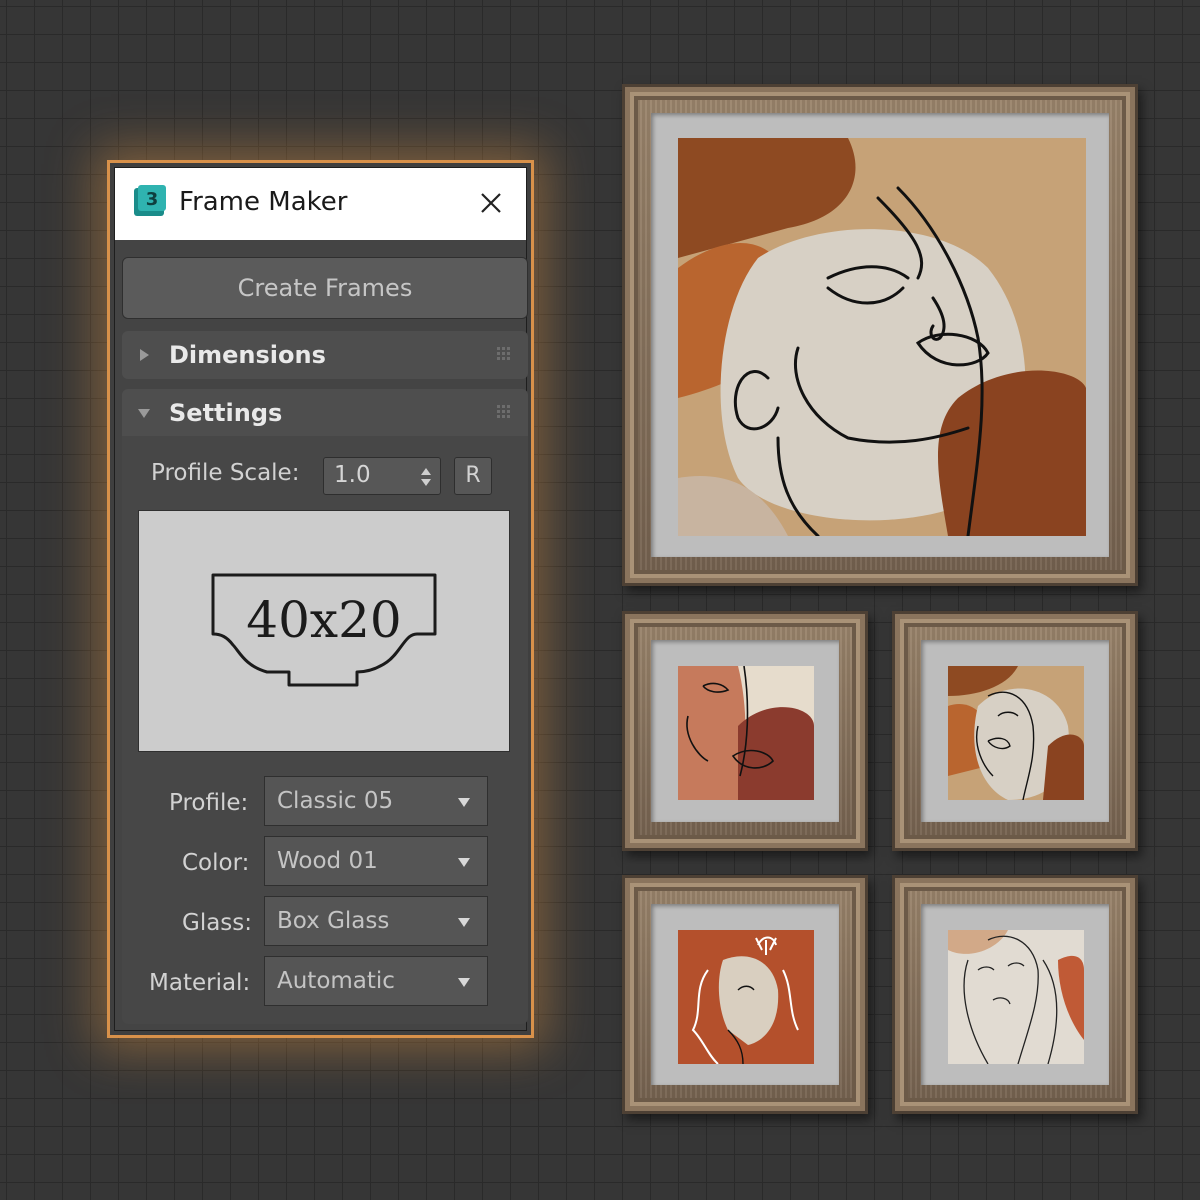 Image resolution: width=1200 pixels, height=1200 pixels. Describe the element at coordinates (225, 473) in the screenshot. I see `profile-scale-label: Profile Scale:` at that location.